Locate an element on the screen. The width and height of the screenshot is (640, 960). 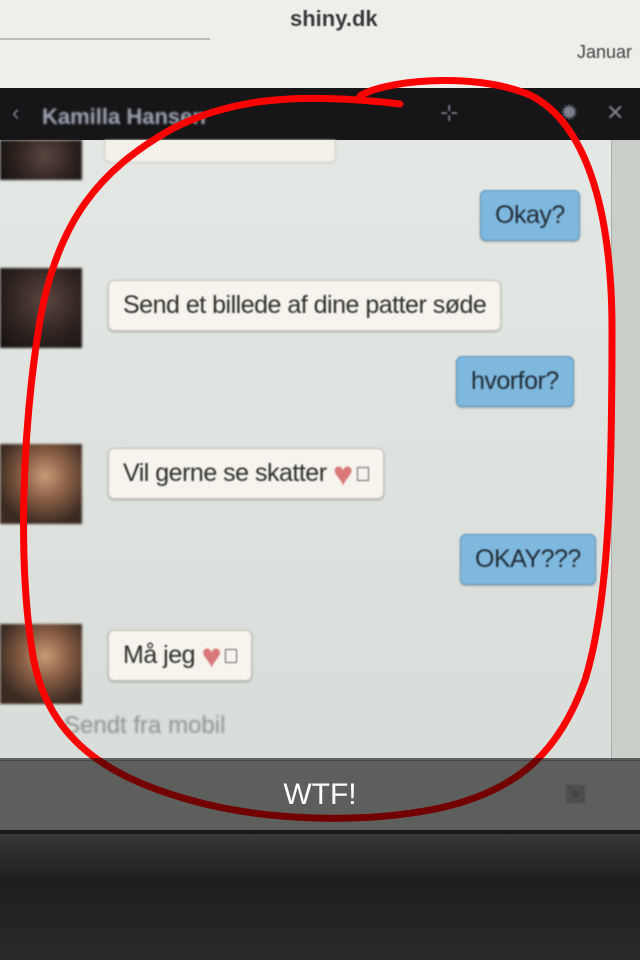
close-icon: ✕ is located at coordinates (615, 113).